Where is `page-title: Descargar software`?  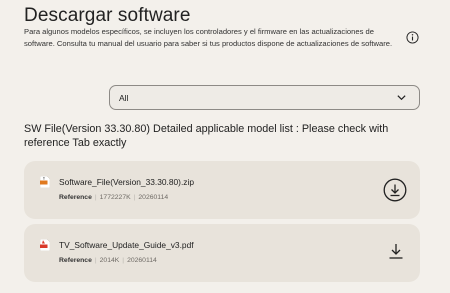 page-title: Descargar software is located at coordinates (107, 15).